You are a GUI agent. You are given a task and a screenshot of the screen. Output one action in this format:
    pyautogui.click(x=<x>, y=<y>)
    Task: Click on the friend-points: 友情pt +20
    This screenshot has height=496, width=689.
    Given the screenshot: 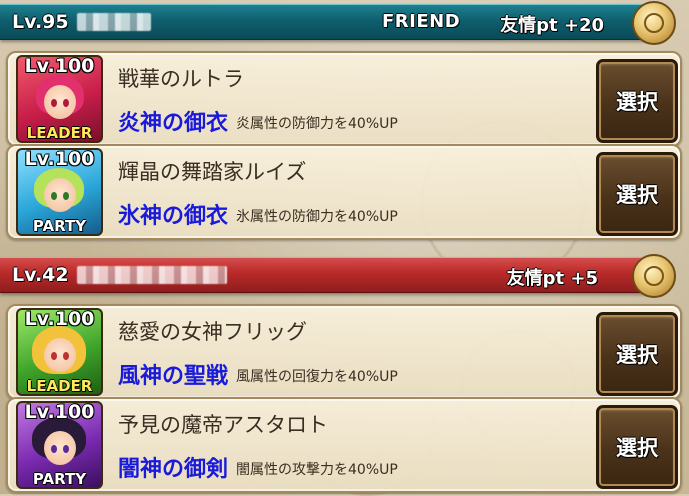 What is the action you would take?
    pyautogui.click(x=552, y=25)
    